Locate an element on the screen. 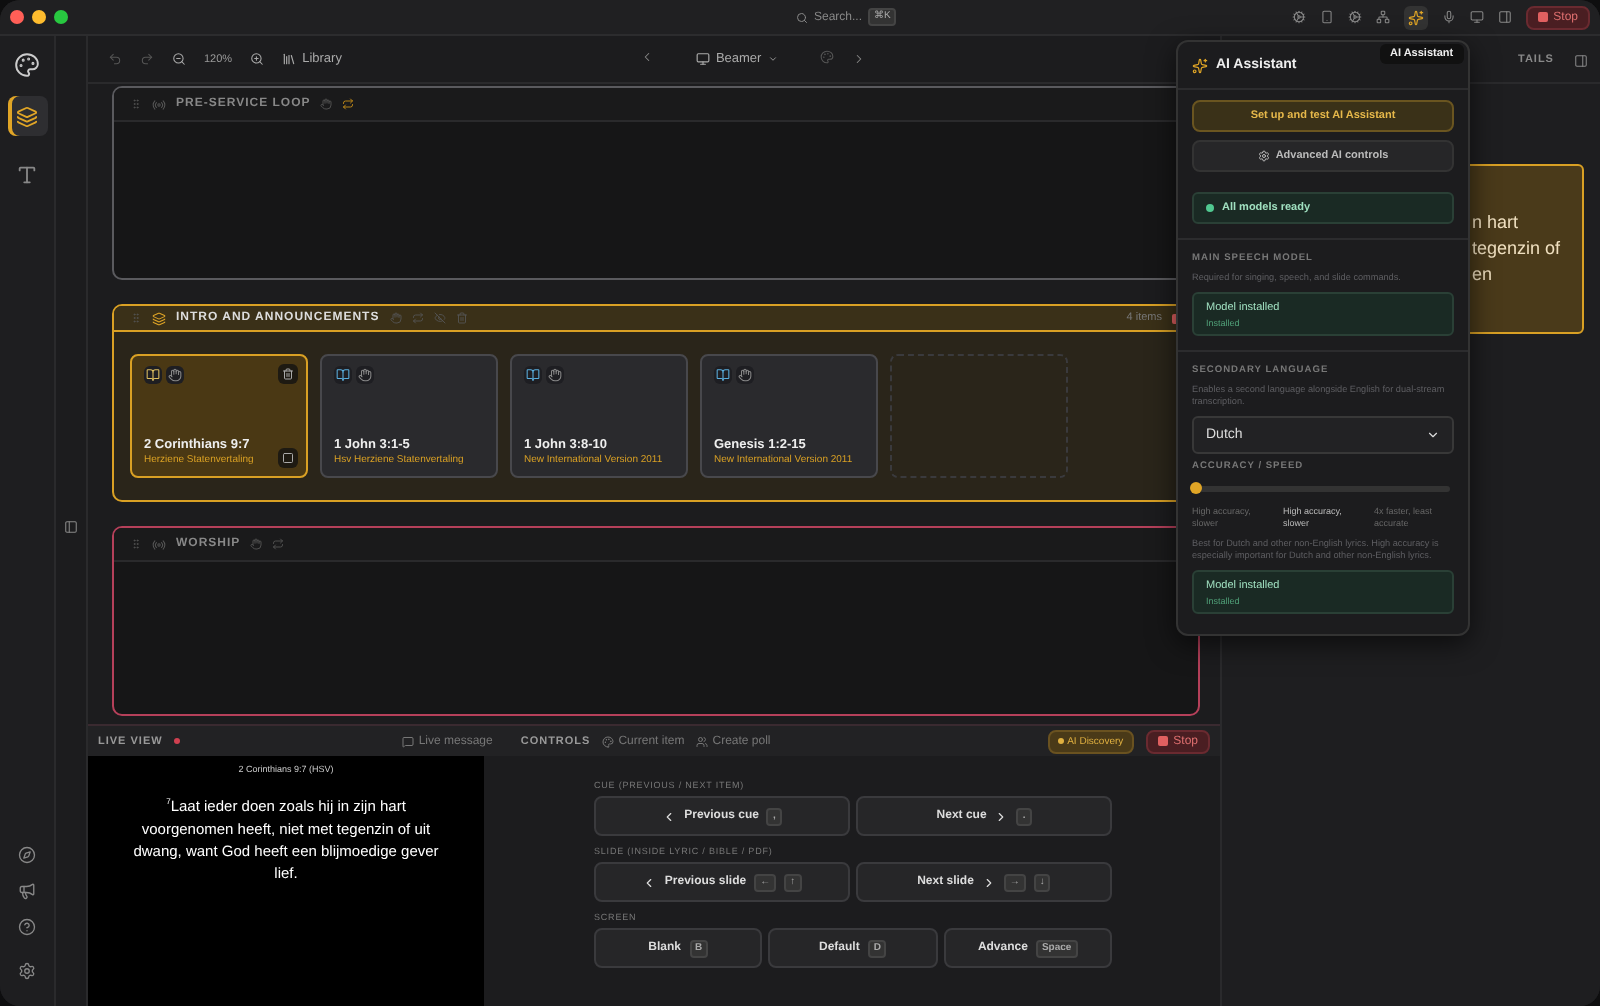  undo-icon is located at coordinates (115, 59).